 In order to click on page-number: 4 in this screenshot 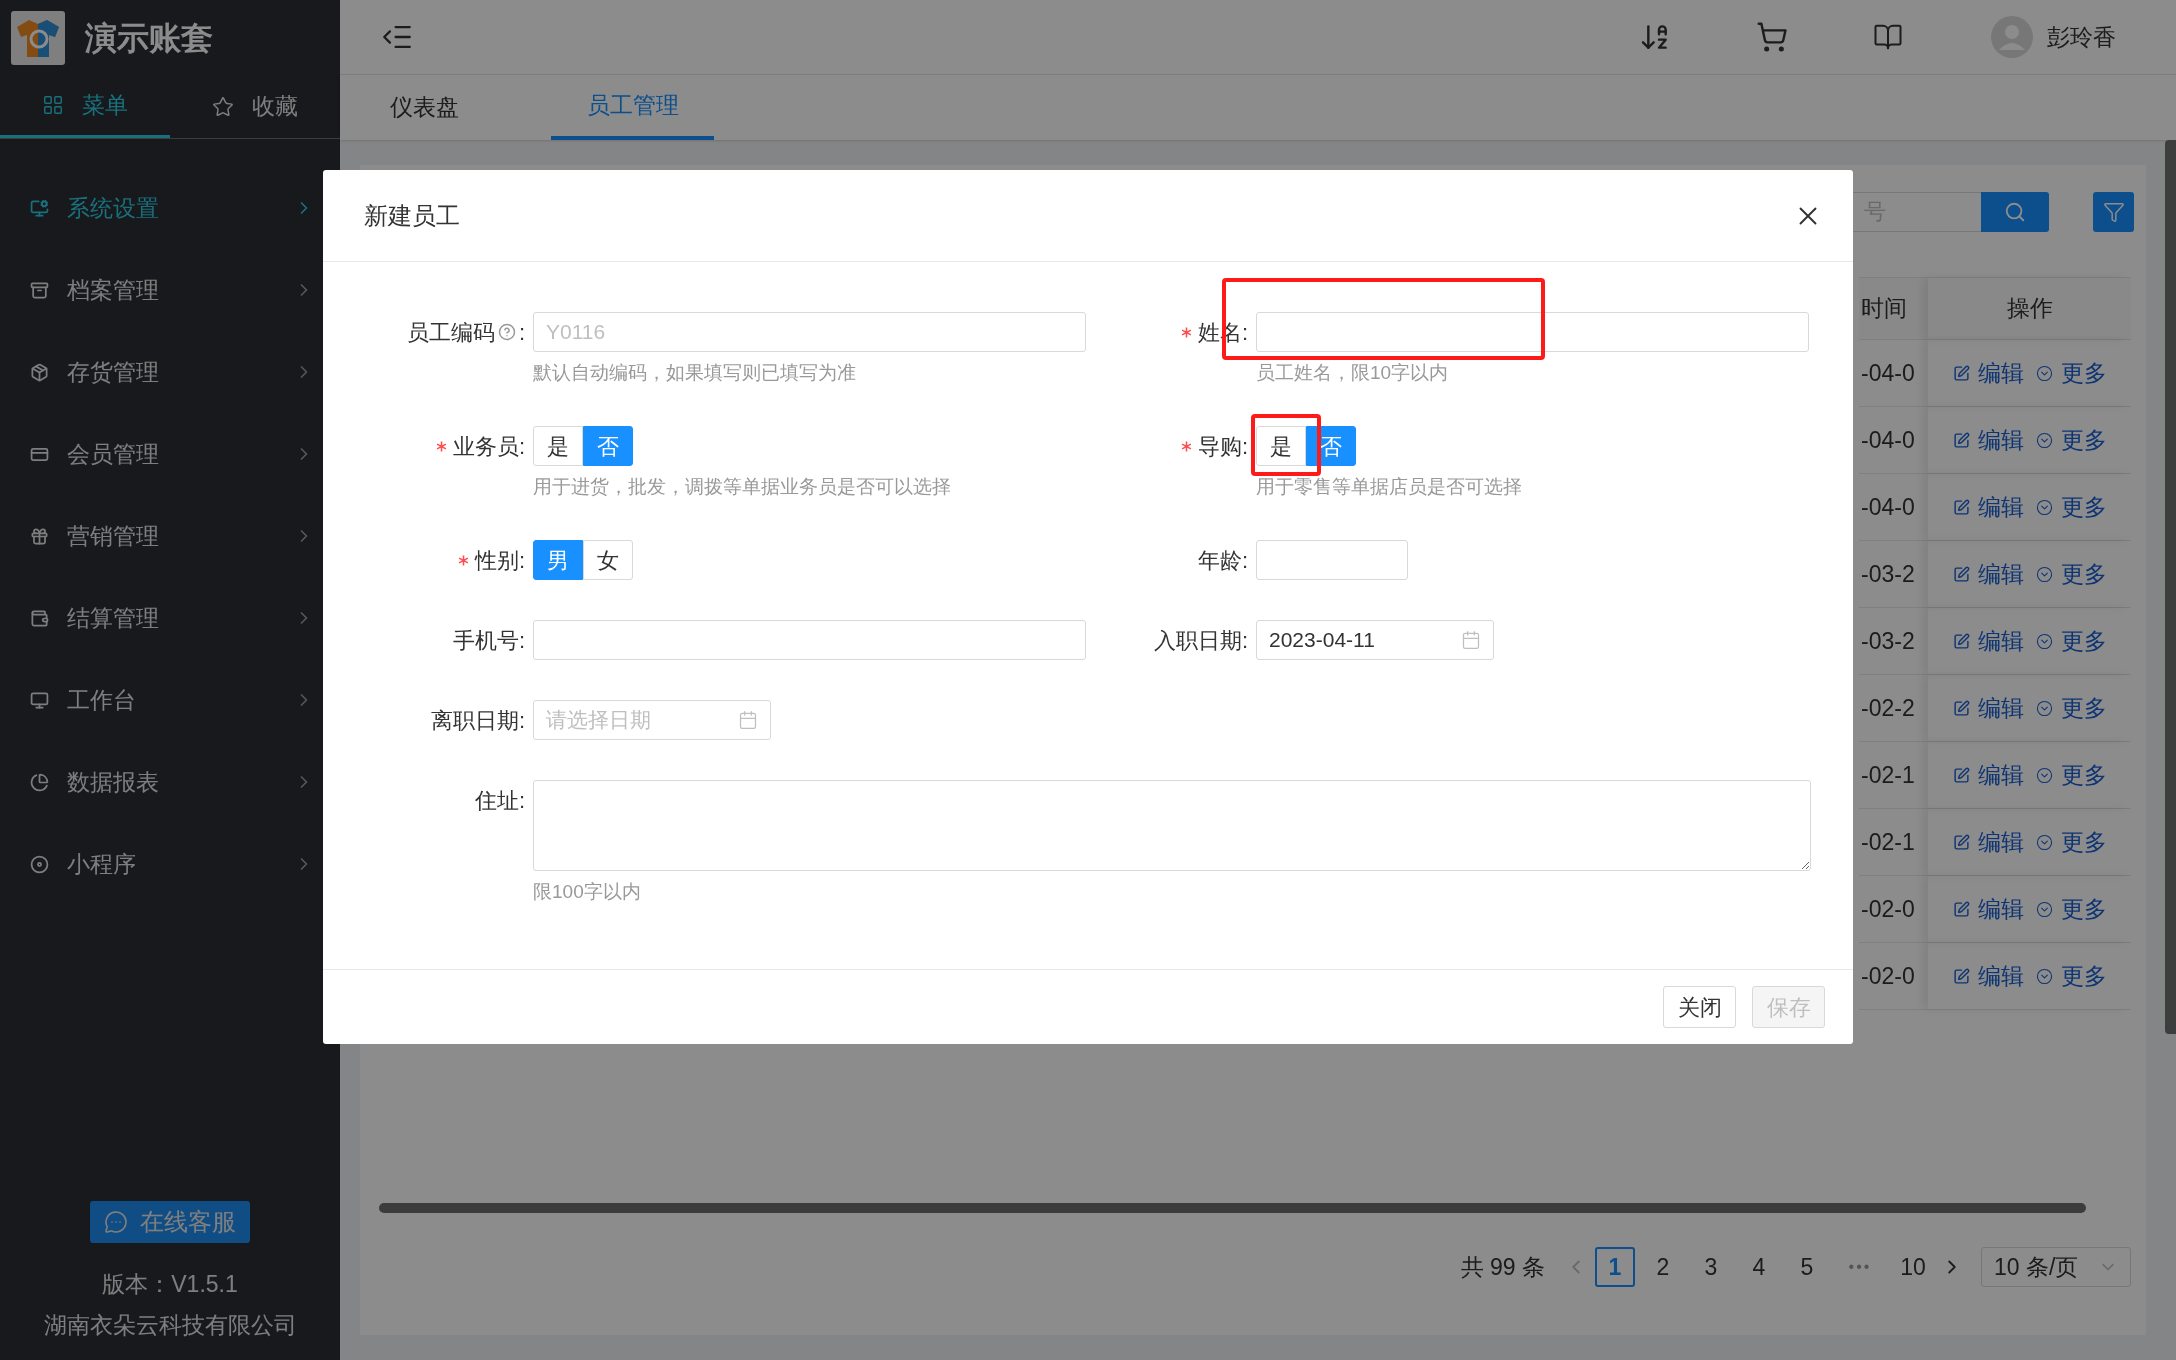, I will do `click(1759, 1267)`.